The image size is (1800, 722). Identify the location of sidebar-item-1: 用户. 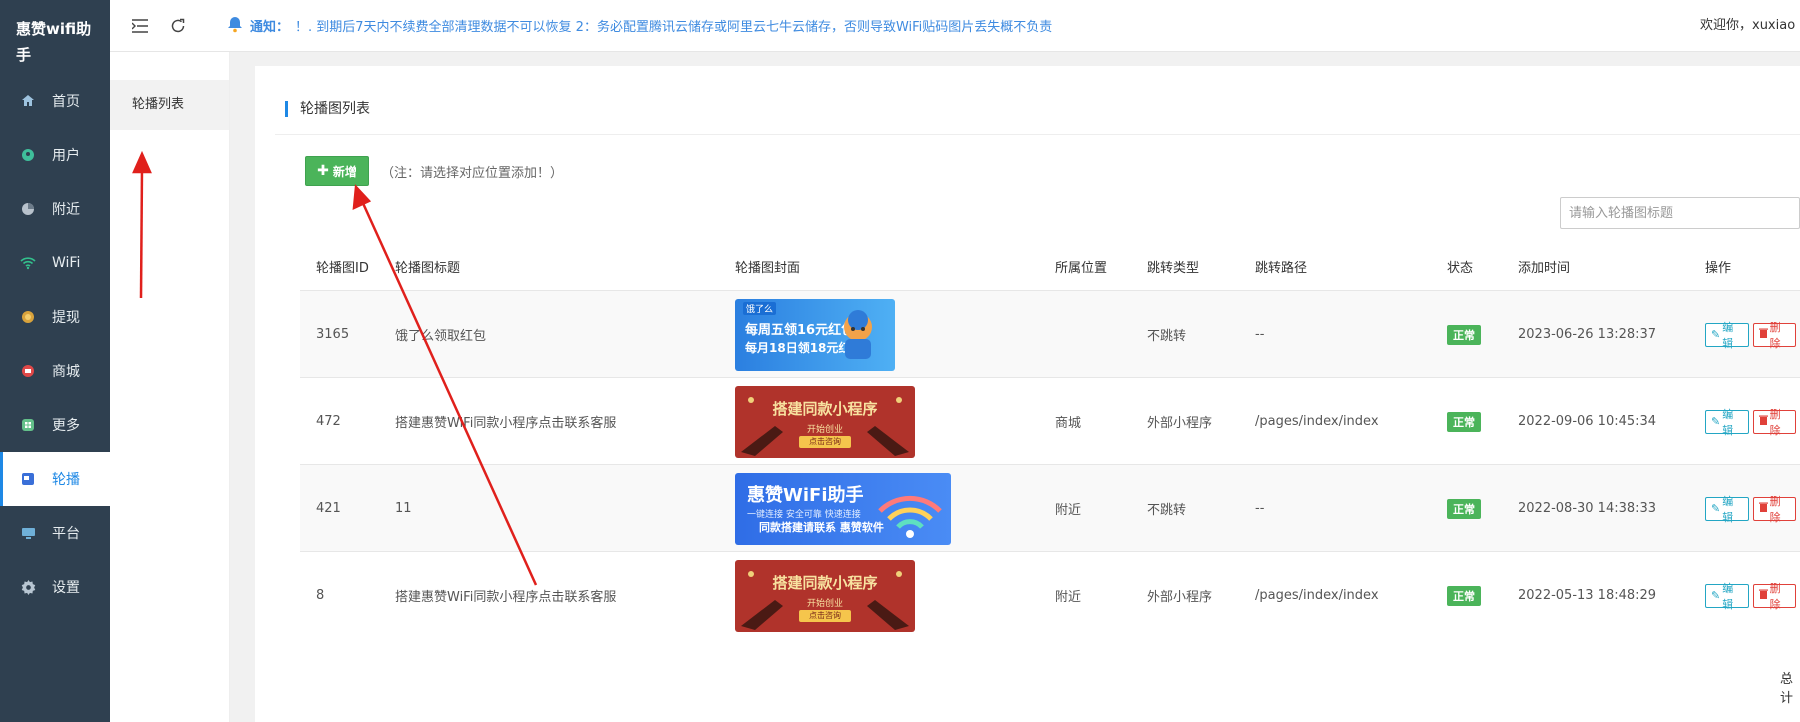
(55, 155).